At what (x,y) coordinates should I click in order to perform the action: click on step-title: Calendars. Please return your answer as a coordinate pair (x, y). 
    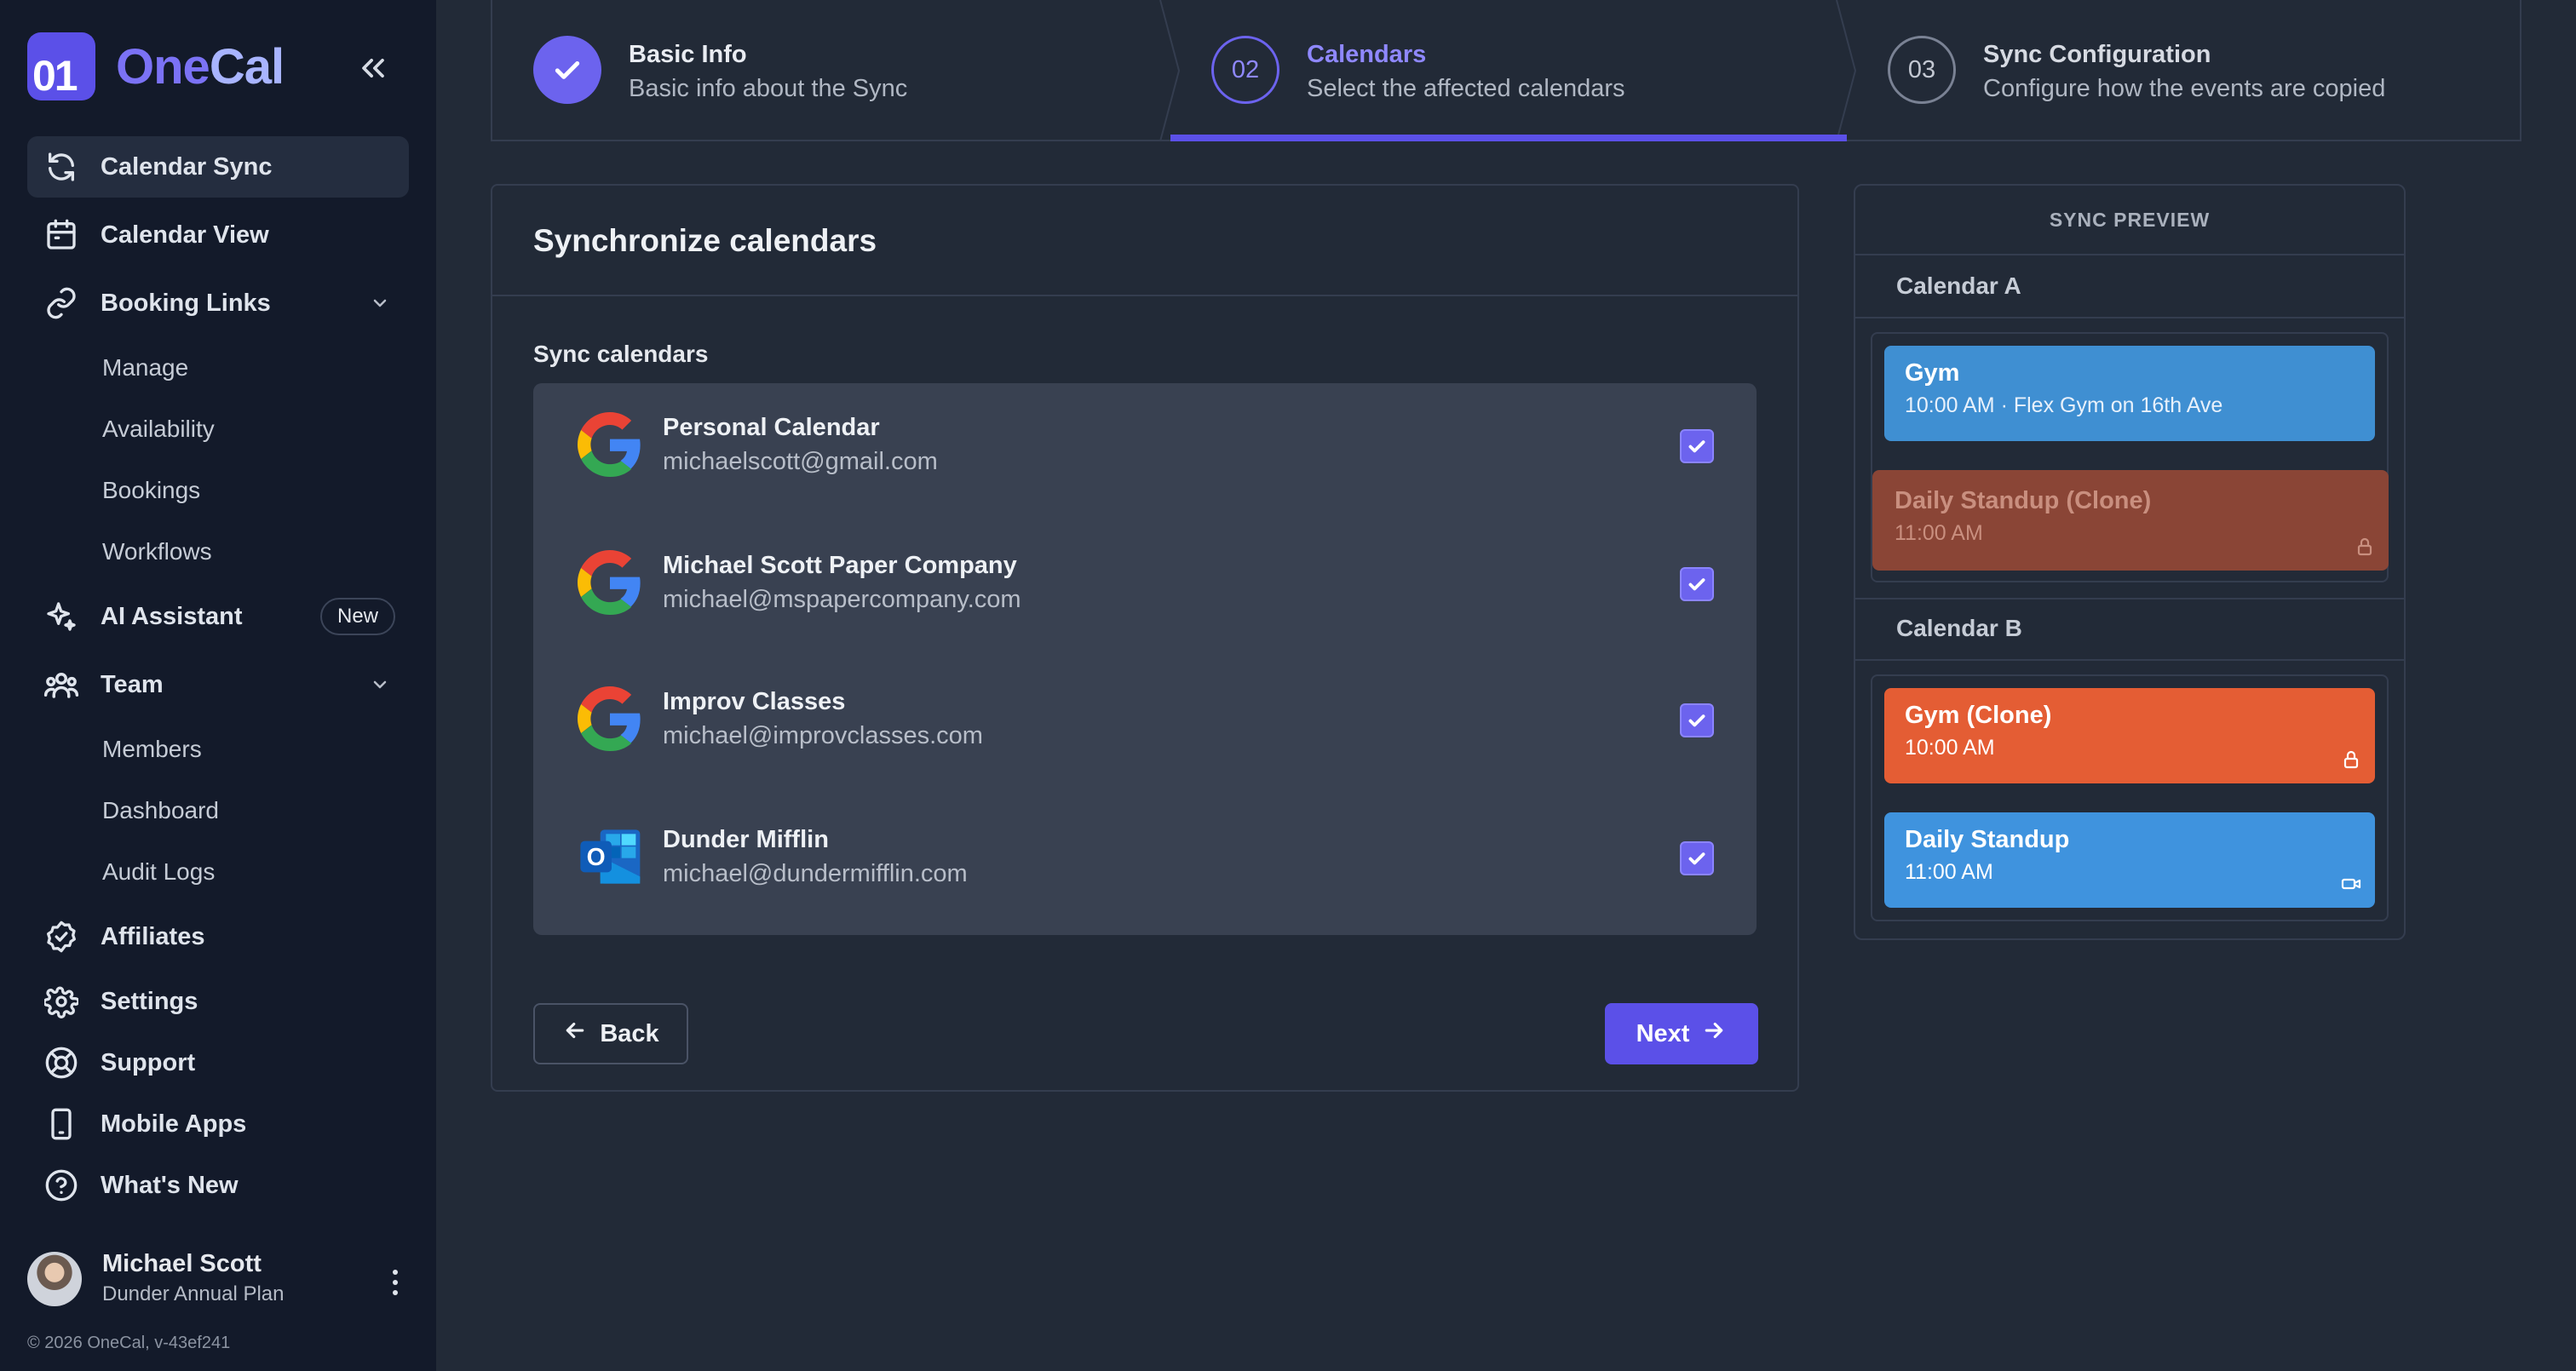
    Looking at the image, I should click on (1367, 54).